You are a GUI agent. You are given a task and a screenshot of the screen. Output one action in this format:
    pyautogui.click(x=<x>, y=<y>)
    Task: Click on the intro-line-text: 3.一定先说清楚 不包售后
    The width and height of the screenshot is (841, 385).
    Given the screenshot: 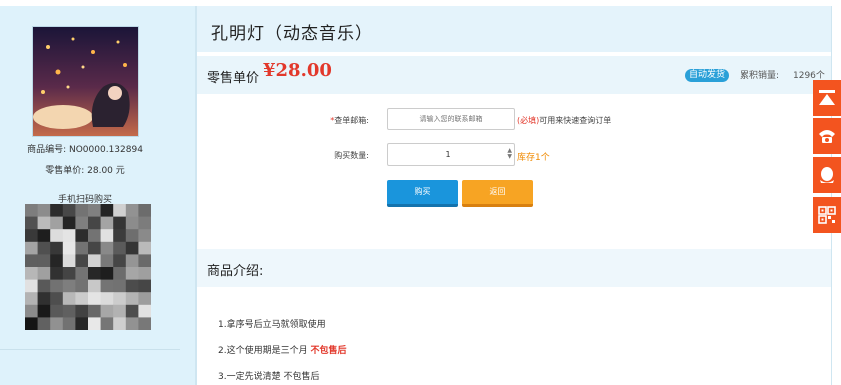 What is the action you would take?
    pyautogui.click(x=269, y=377)
    